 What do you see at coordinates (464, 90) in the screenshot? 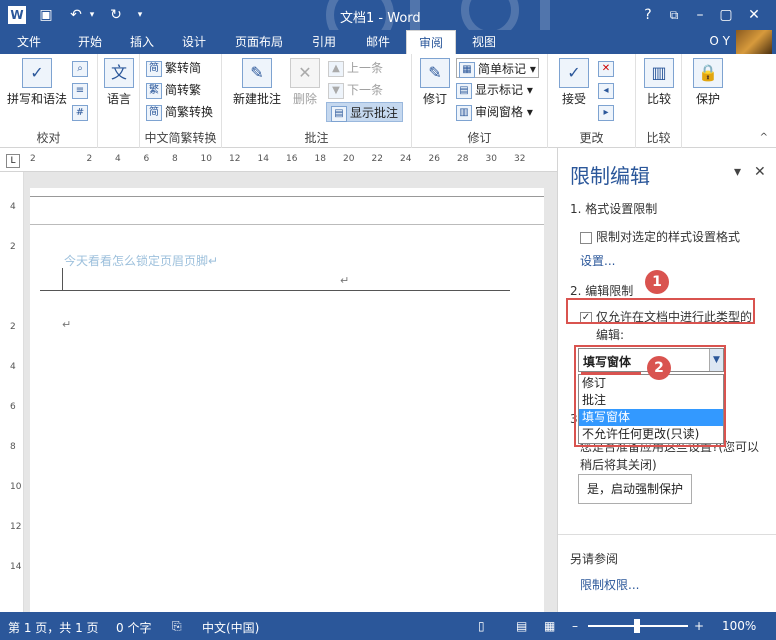
I see `show-markup-icon: ▤` at bounding box center [464, 90].